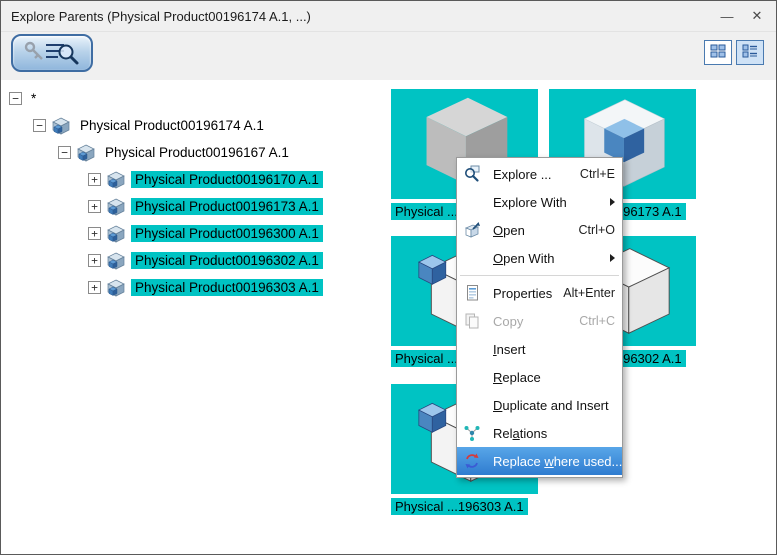 Image resolution: width=777 pixels, height=555 pixels. I want to click on menu-item-label: Properties, so click(523, 293).